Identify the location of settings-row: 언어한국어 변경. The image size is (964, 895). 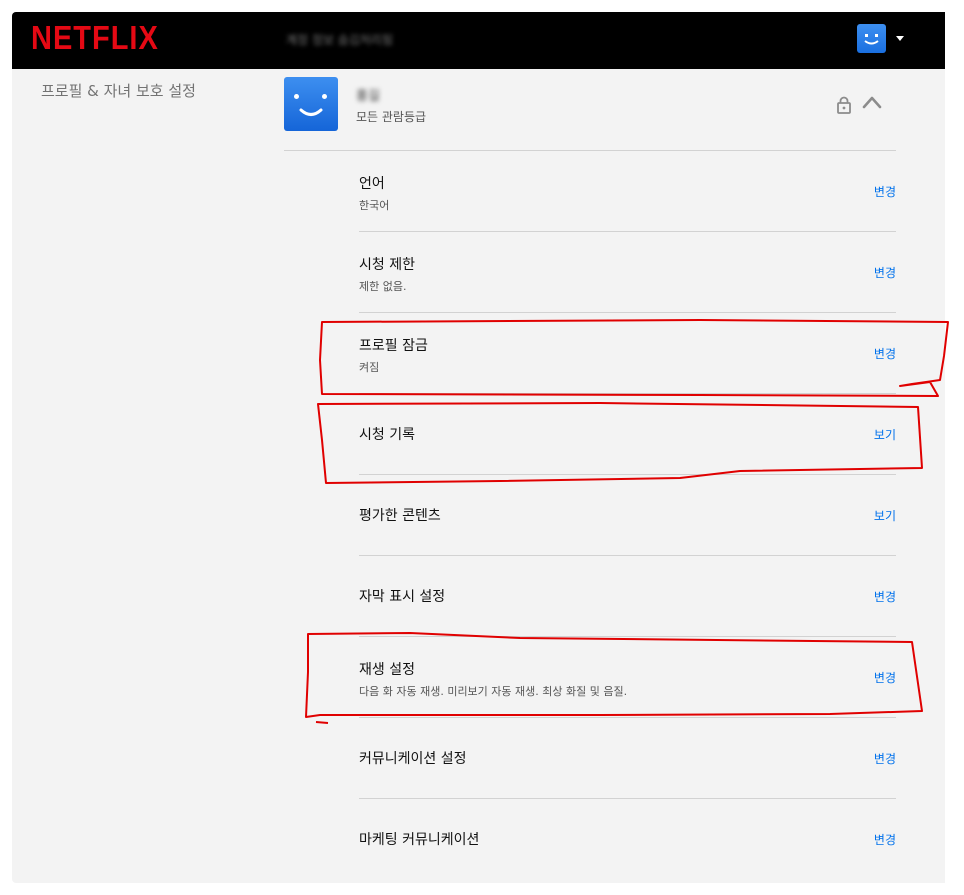
(627, 191).